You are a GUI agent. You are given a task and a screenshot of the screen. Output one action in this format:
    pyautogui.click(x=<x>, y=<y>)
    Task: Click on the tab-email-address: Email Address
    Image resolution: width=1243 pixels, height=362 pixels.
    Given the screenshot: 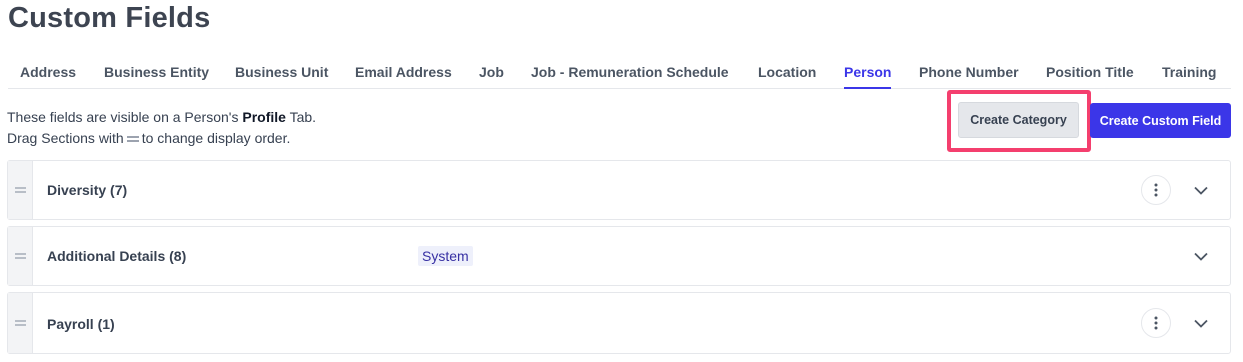 What is the action you would take?
    pyautogui.click(x=403, y=76)
    